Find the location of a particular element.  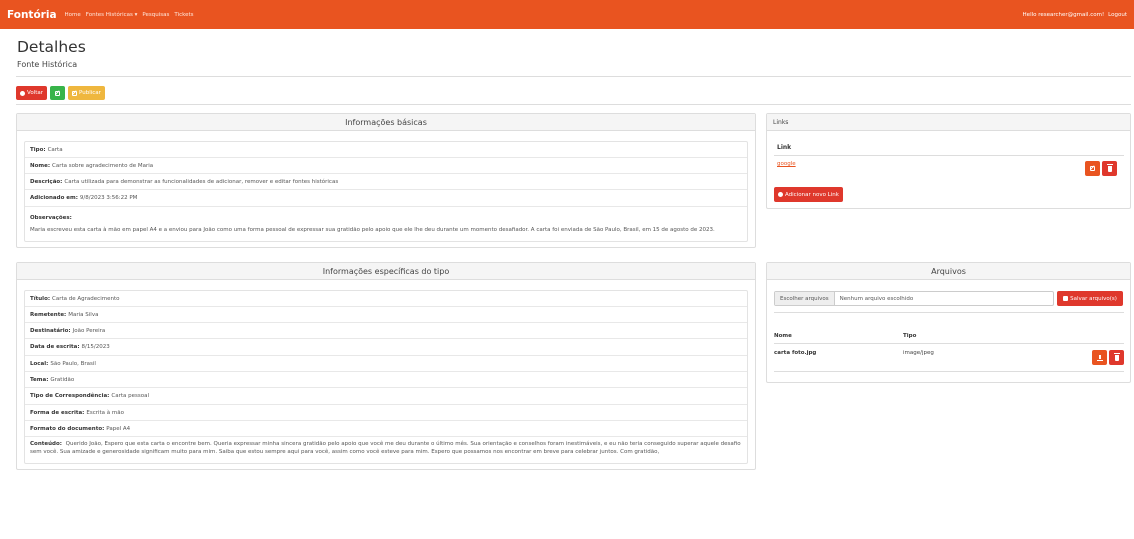

publish-button-label: Publicar is located at coordinates (90, 93).